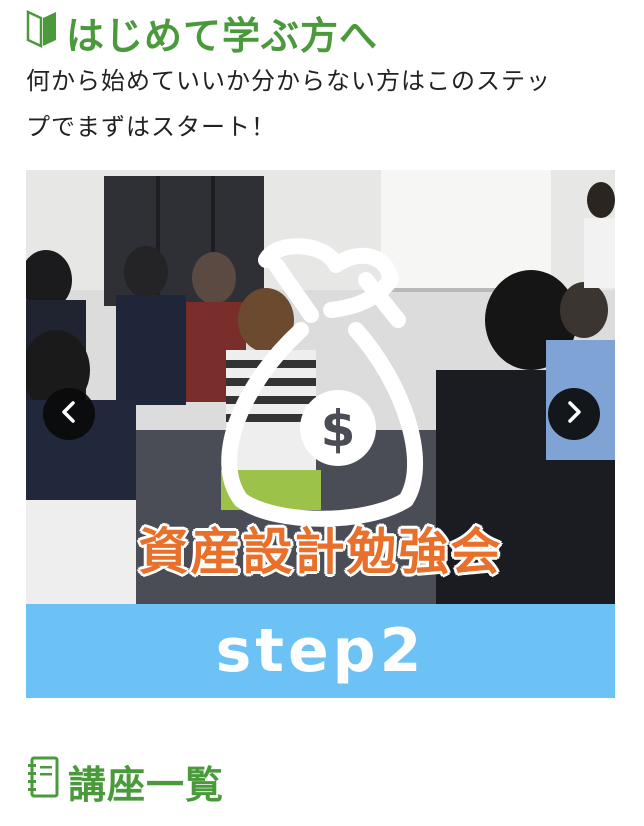 The height and width of the screenshot is (826, 644). What do you see at coordinates (320, 552) in the screenshot?
I see `slide-title: 資産設計勉強会` at bounding box center [320, 552].